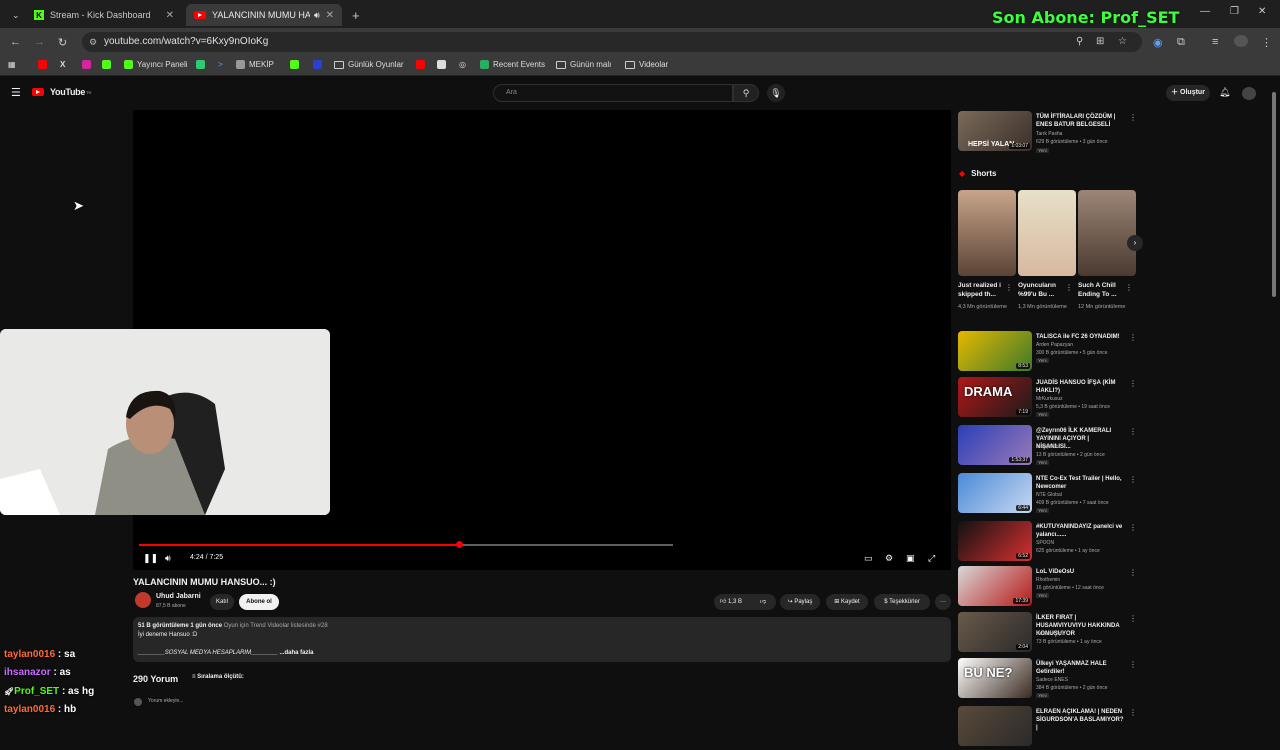 This screenshot has height=750, width=1280. Describe the element at coordinates (583, 64) in the screenshot. I see `bookmark-gunun-mali: Günün malı` at that location.